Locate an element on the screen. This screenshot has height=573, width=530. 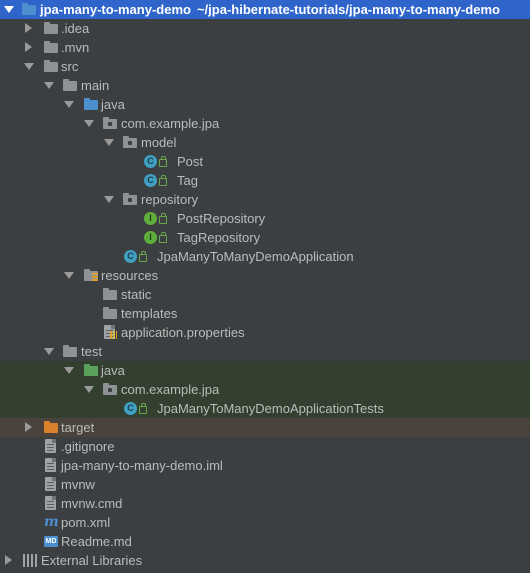
properties-file-icon is located at coordinates (111, 332).